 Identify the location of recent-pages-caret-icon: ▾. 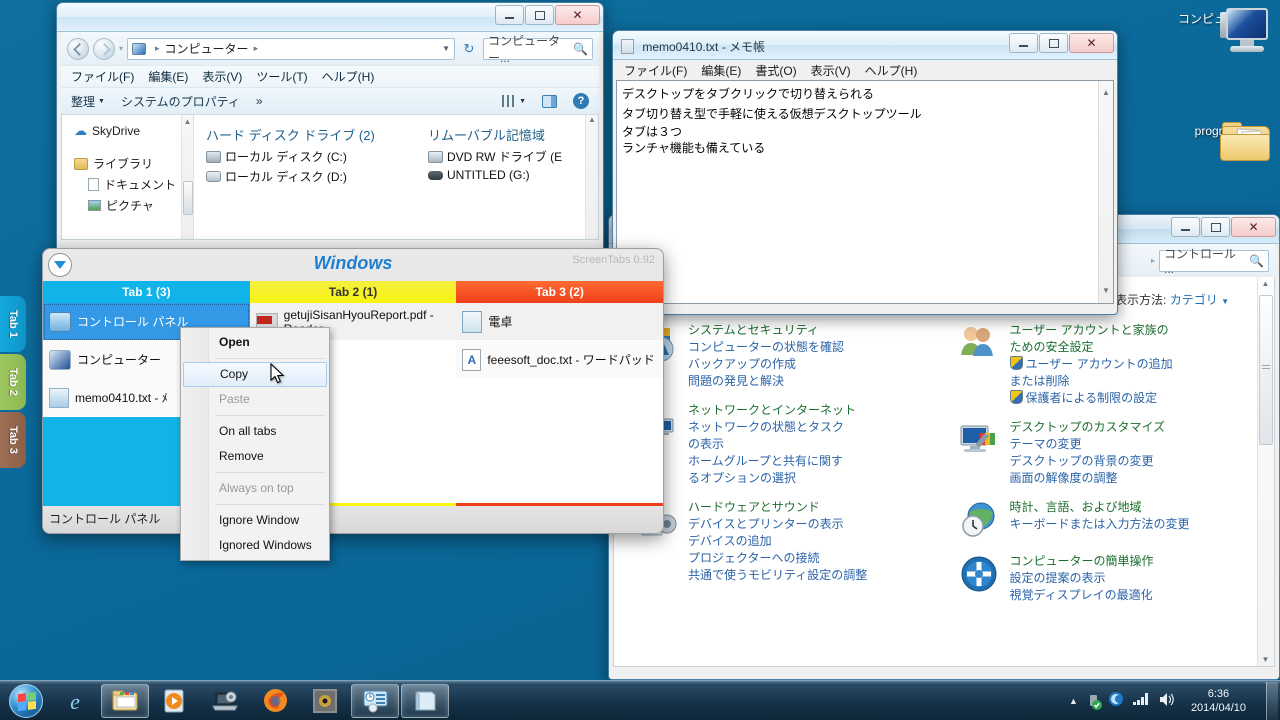
(121, 48).